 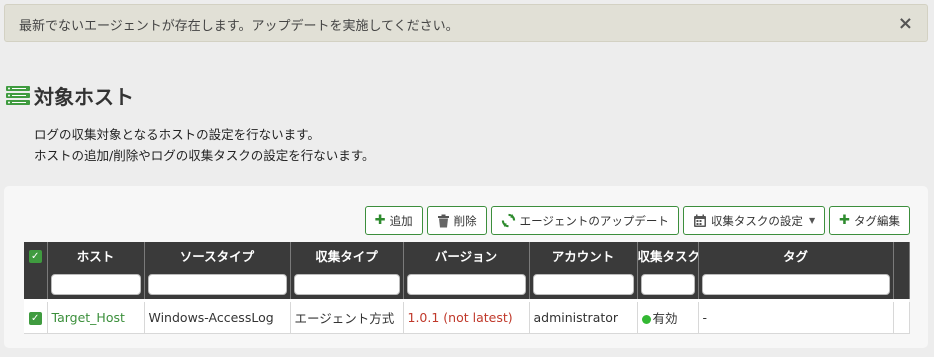 What do you see at coordinates (84, 96) in the screenshot?
I see `page-title: 対象ホスト` at bounding box center [84, 96].